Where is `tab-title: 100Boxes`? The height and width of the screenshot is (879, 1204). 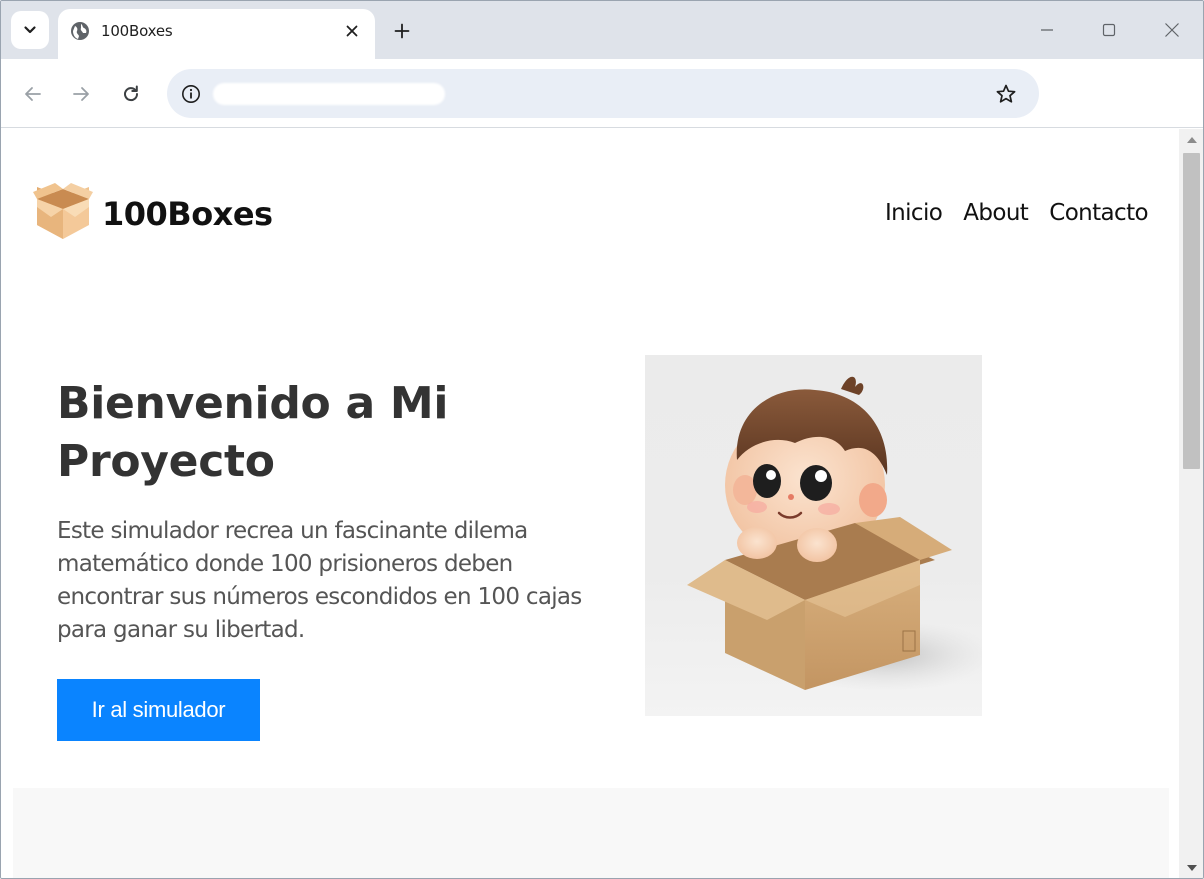
tab-title: 100Boxes is located at coordinates (137, 31).